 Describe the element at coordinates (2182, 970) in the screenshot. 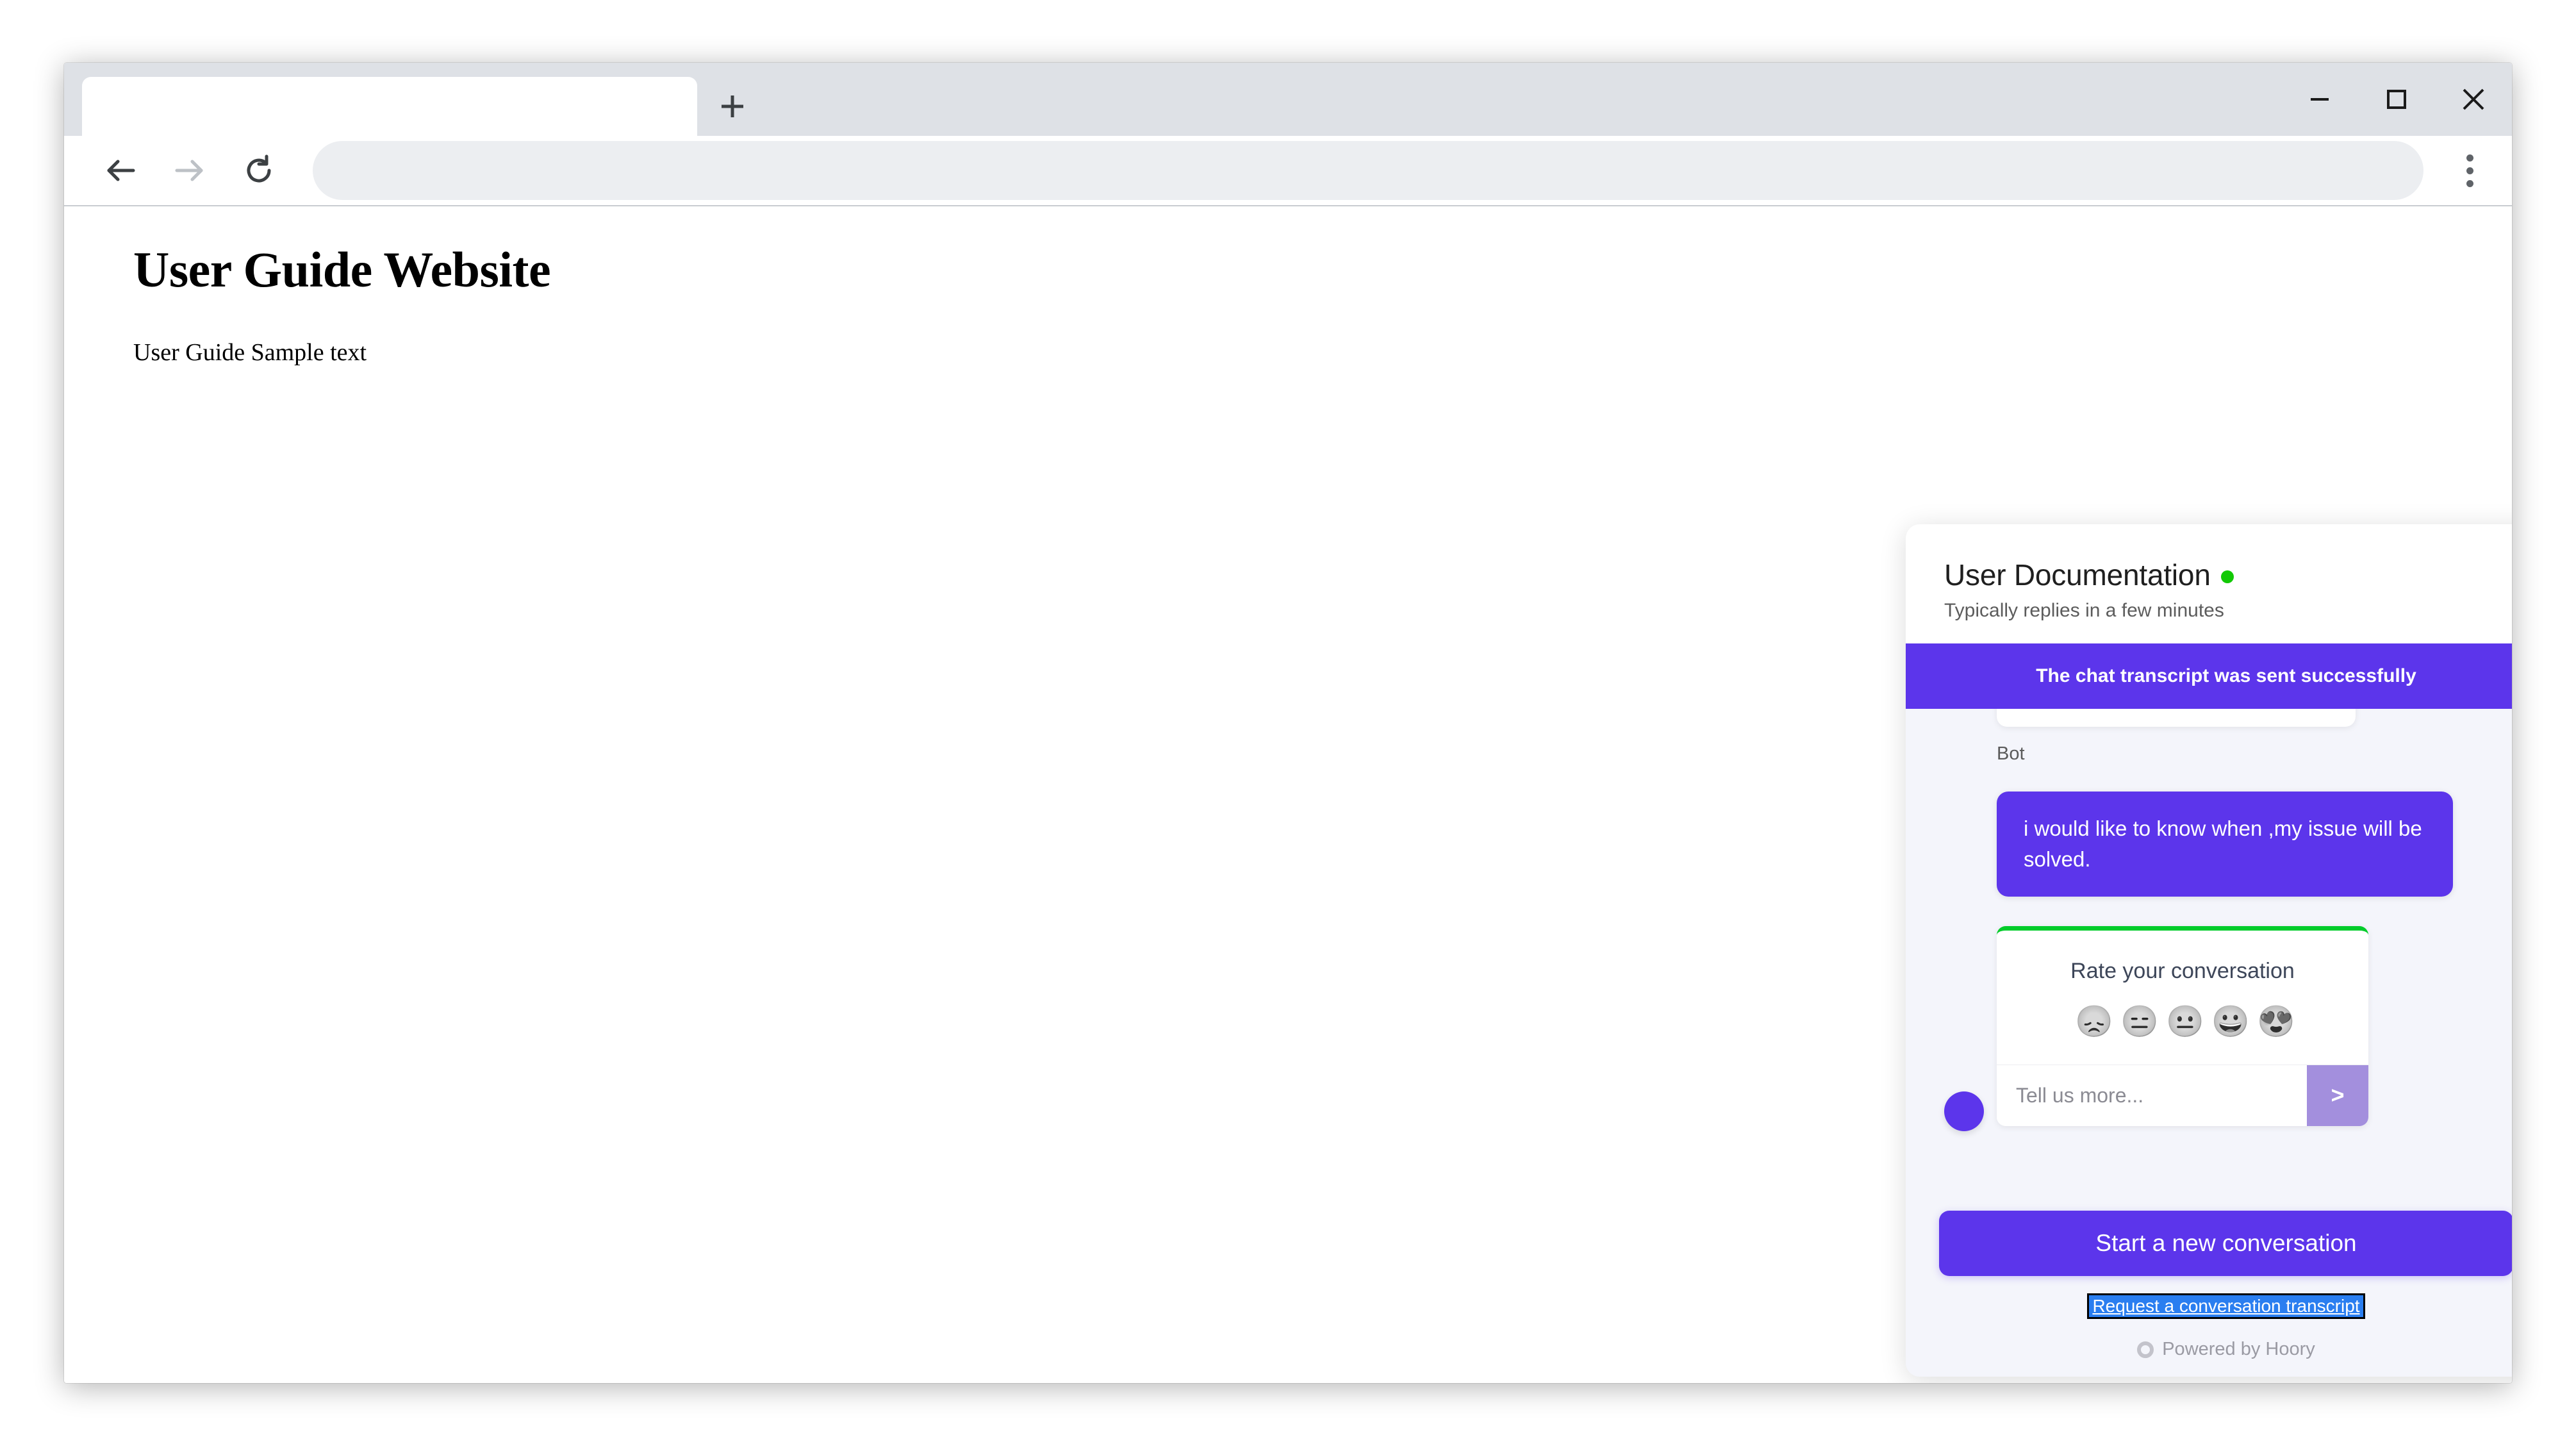

I see `rating-card-title: Rate your conversation` at that location.